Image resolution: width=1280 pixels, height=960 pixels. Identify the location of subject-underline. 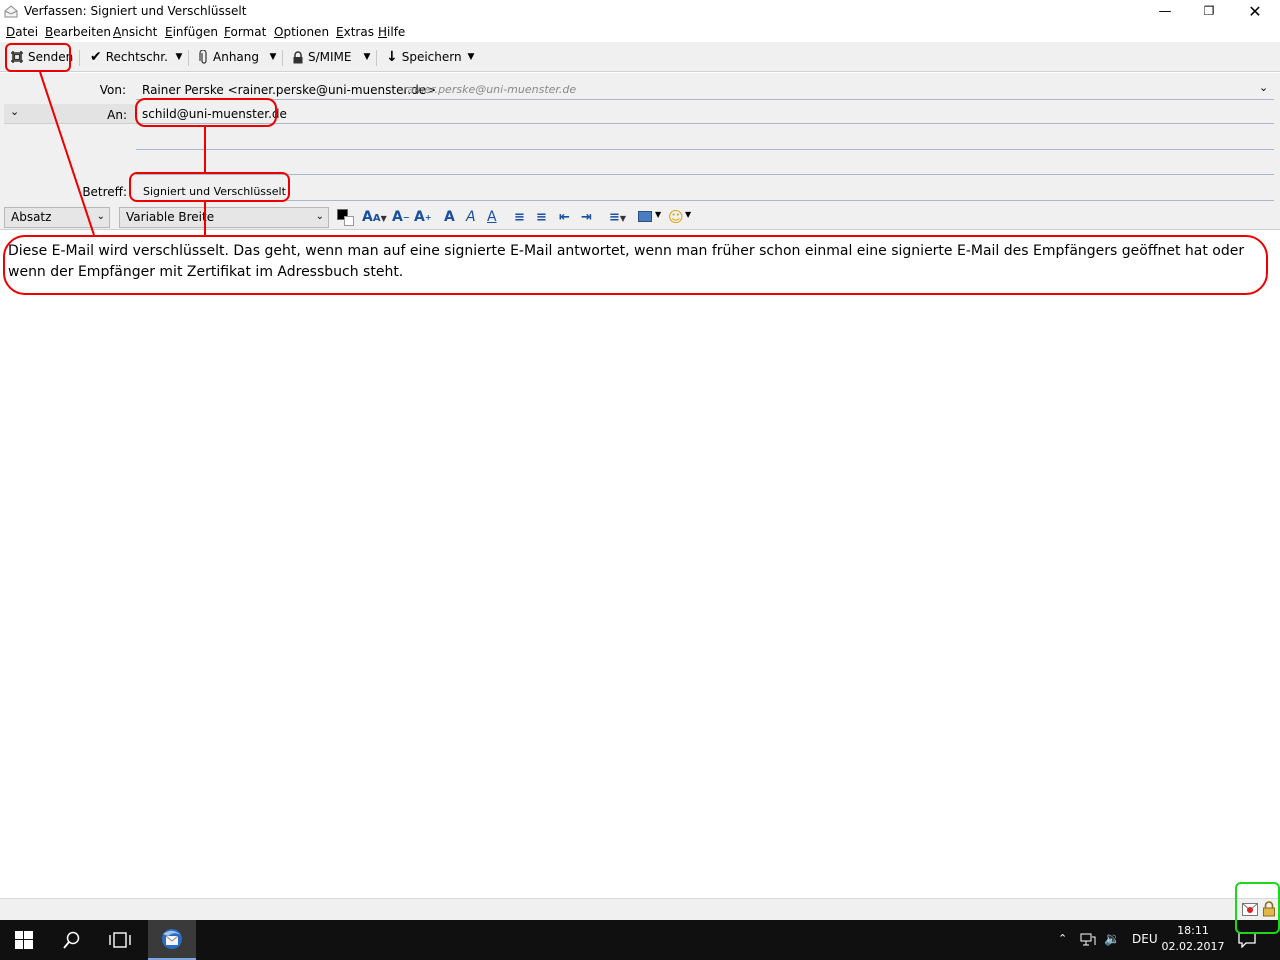
(705, 200).